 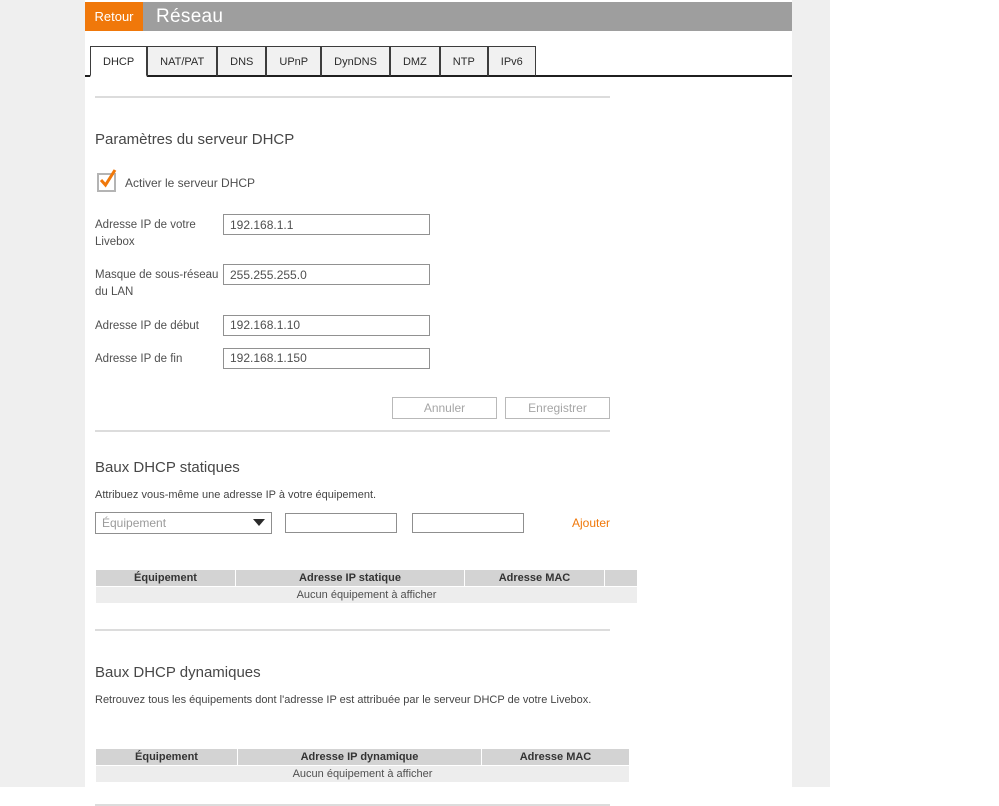 What do you see at coordinates (355, 61) in the screenshot?
I see `tab-dyndns: DynDNS` at bounding box center [355, 61].